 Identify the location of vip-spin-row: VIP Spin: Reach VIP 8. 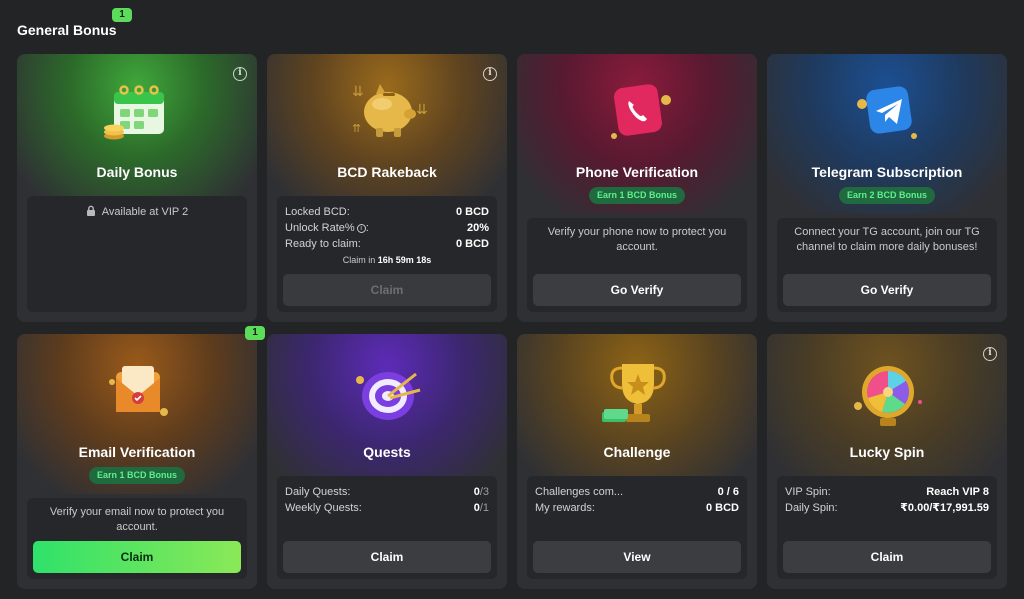
(887, 492).